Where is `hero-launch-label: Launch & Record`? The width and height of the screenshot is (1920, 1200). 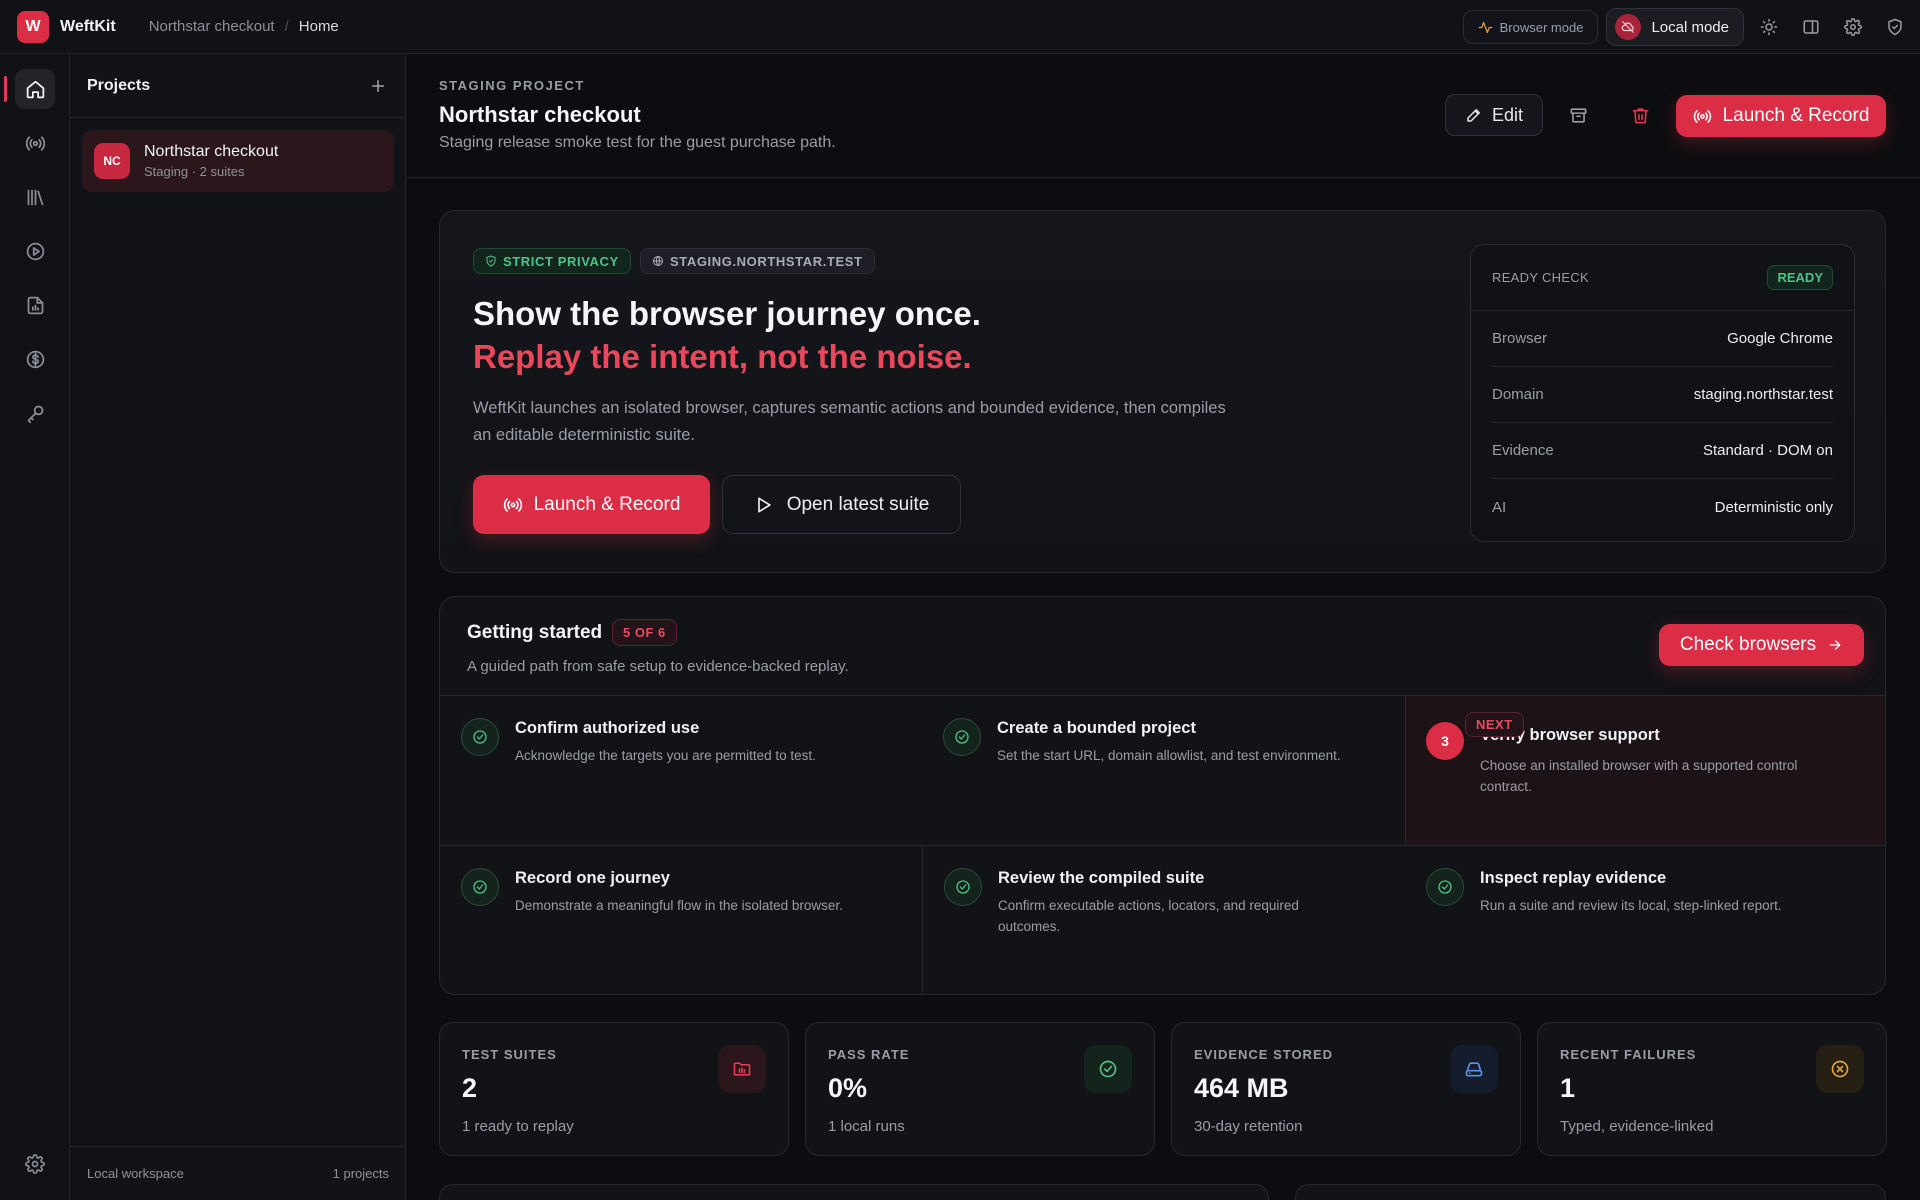 hero-launch-label: Launch & Record is located at coordinates (607, 504).